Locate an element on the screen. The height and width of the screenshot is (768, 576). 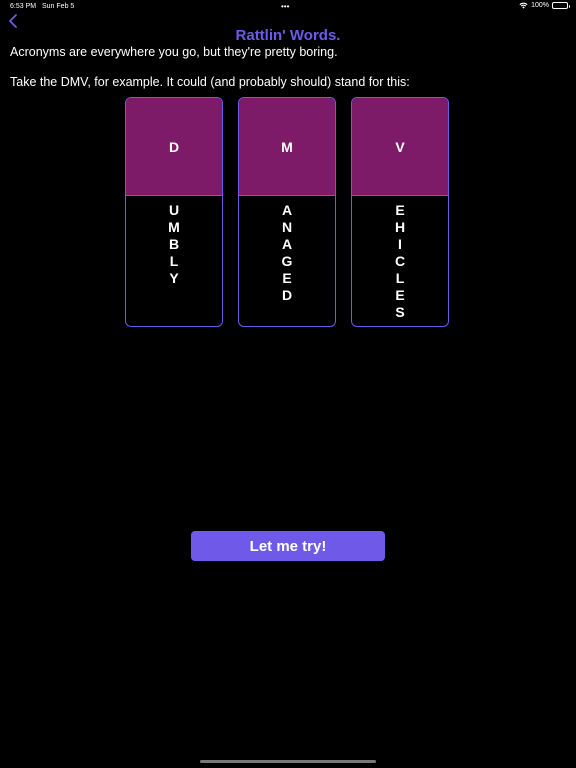
acronym-initial: D is located at coordinates (174, 147).